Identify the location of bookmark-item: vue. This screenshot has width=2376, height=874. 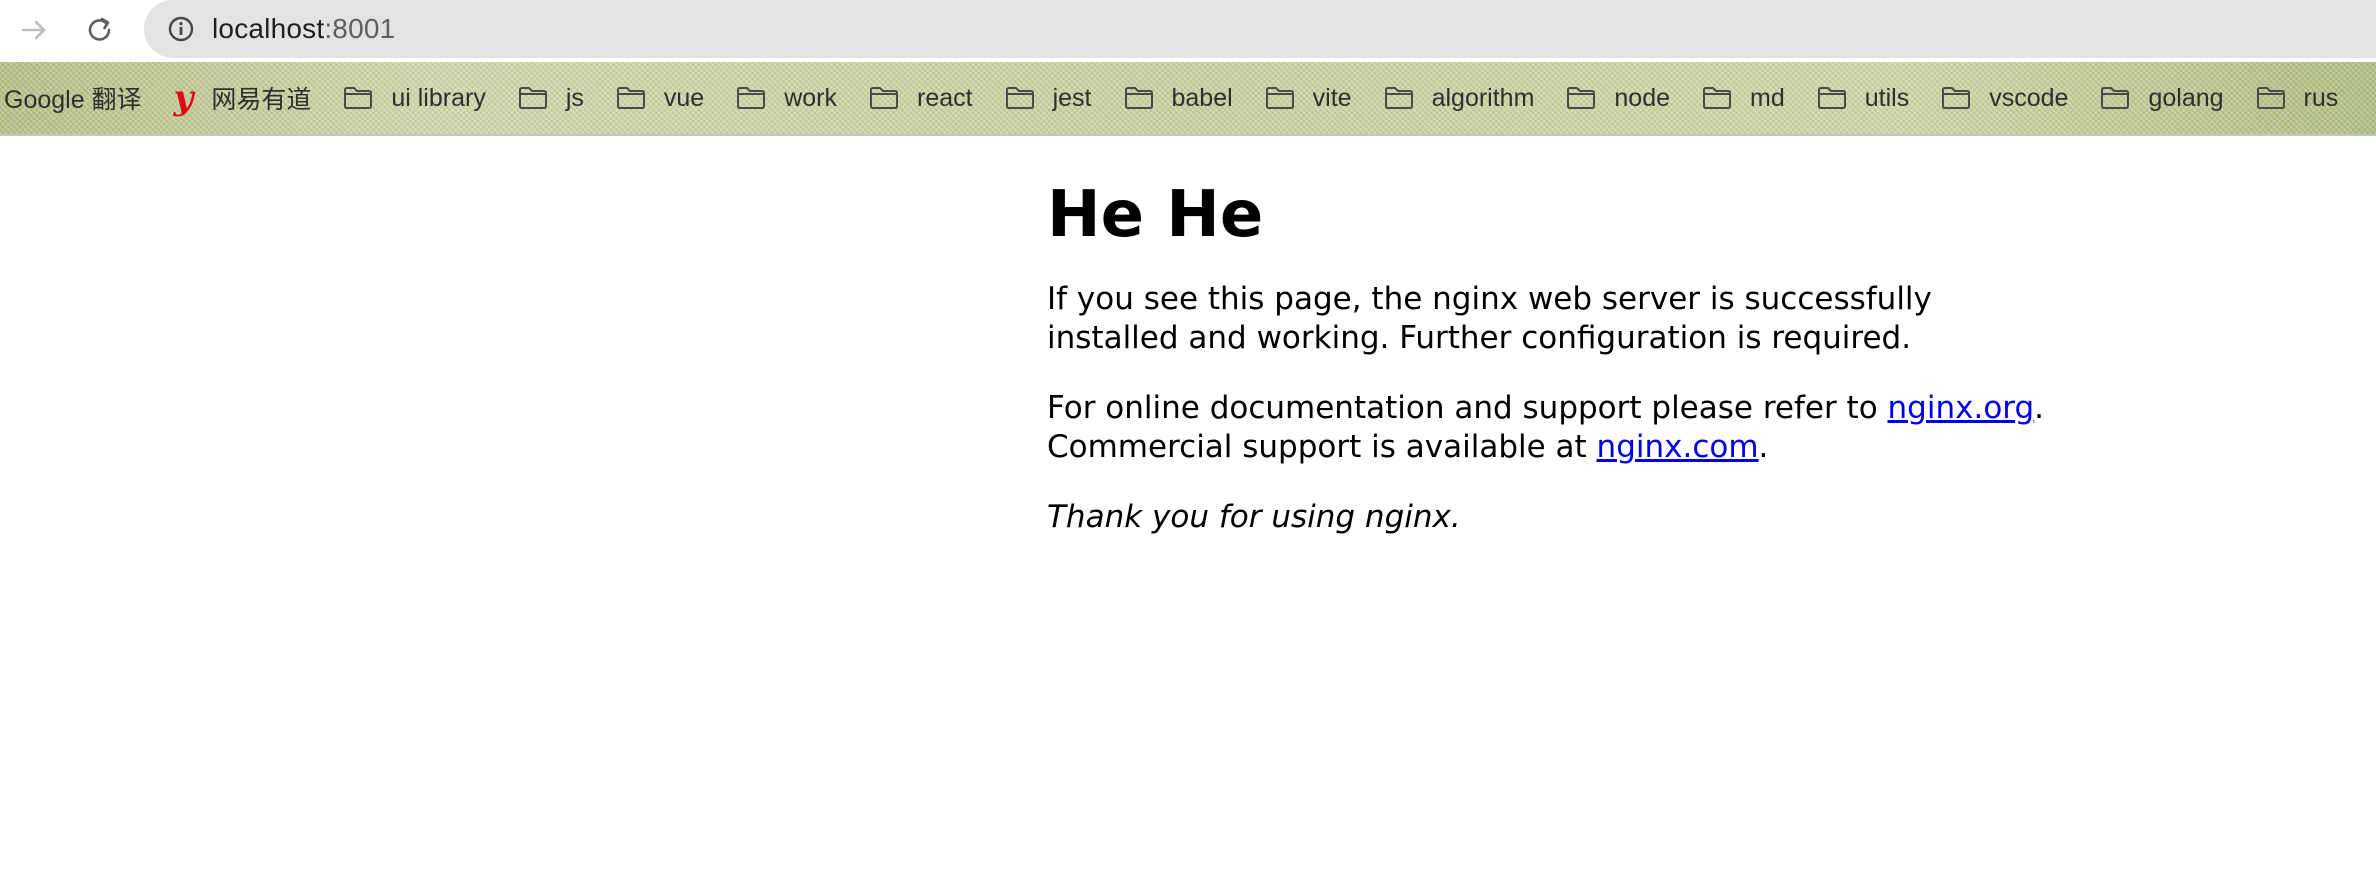
(660, 98).